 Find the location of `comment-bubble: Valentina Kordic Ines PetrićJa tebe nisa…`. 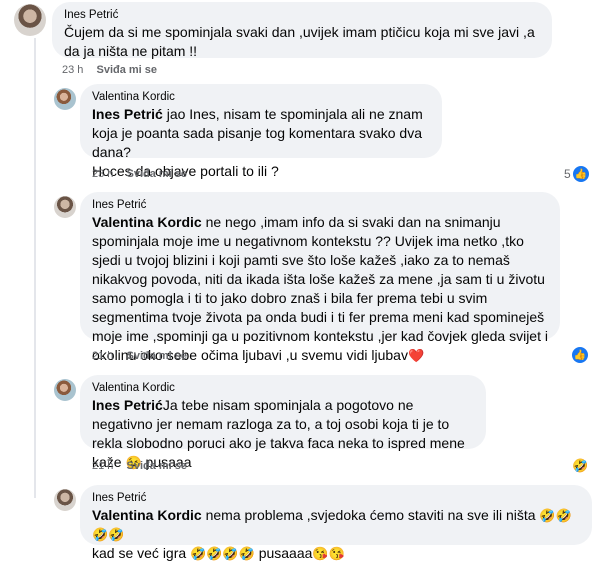

comment-bubble: Valentina Kordic Ines PetrićJa tebe nisa… is located at coordinates (283, 422).